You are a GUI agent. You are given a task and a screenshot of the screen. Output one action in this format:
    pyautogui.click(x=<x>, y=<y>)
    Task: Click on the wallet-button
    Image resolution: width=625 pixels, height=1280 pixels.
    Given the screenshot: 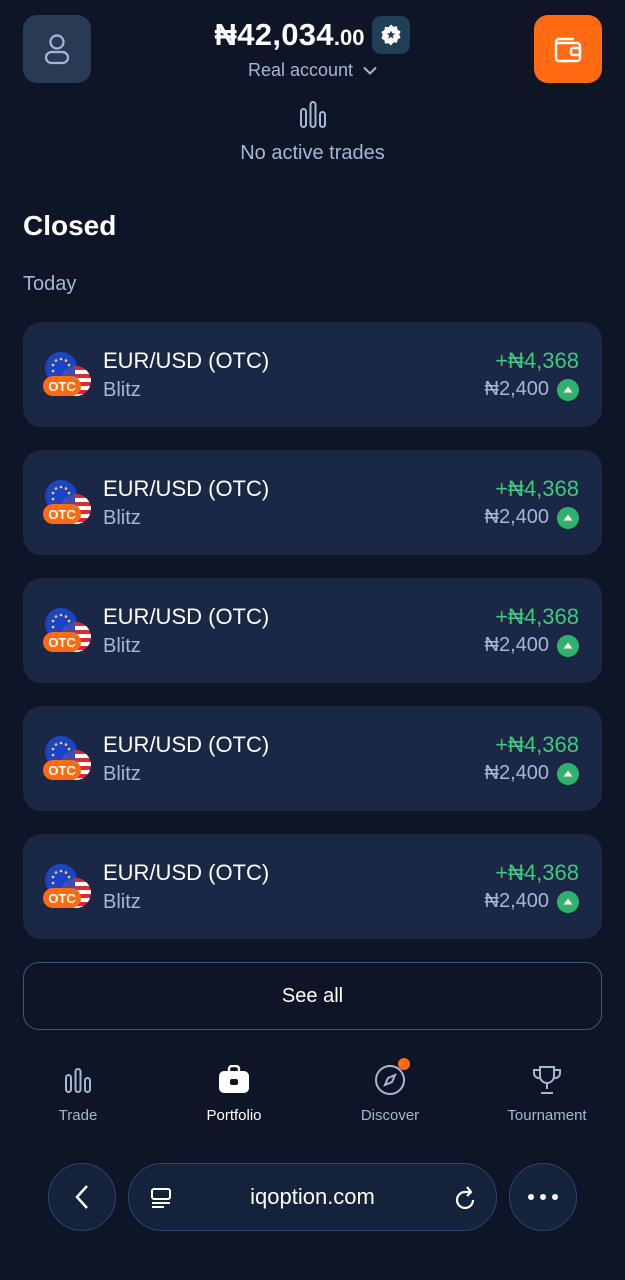 What is the action you would take?
    pyautogui.click(x=568, y=49)
    